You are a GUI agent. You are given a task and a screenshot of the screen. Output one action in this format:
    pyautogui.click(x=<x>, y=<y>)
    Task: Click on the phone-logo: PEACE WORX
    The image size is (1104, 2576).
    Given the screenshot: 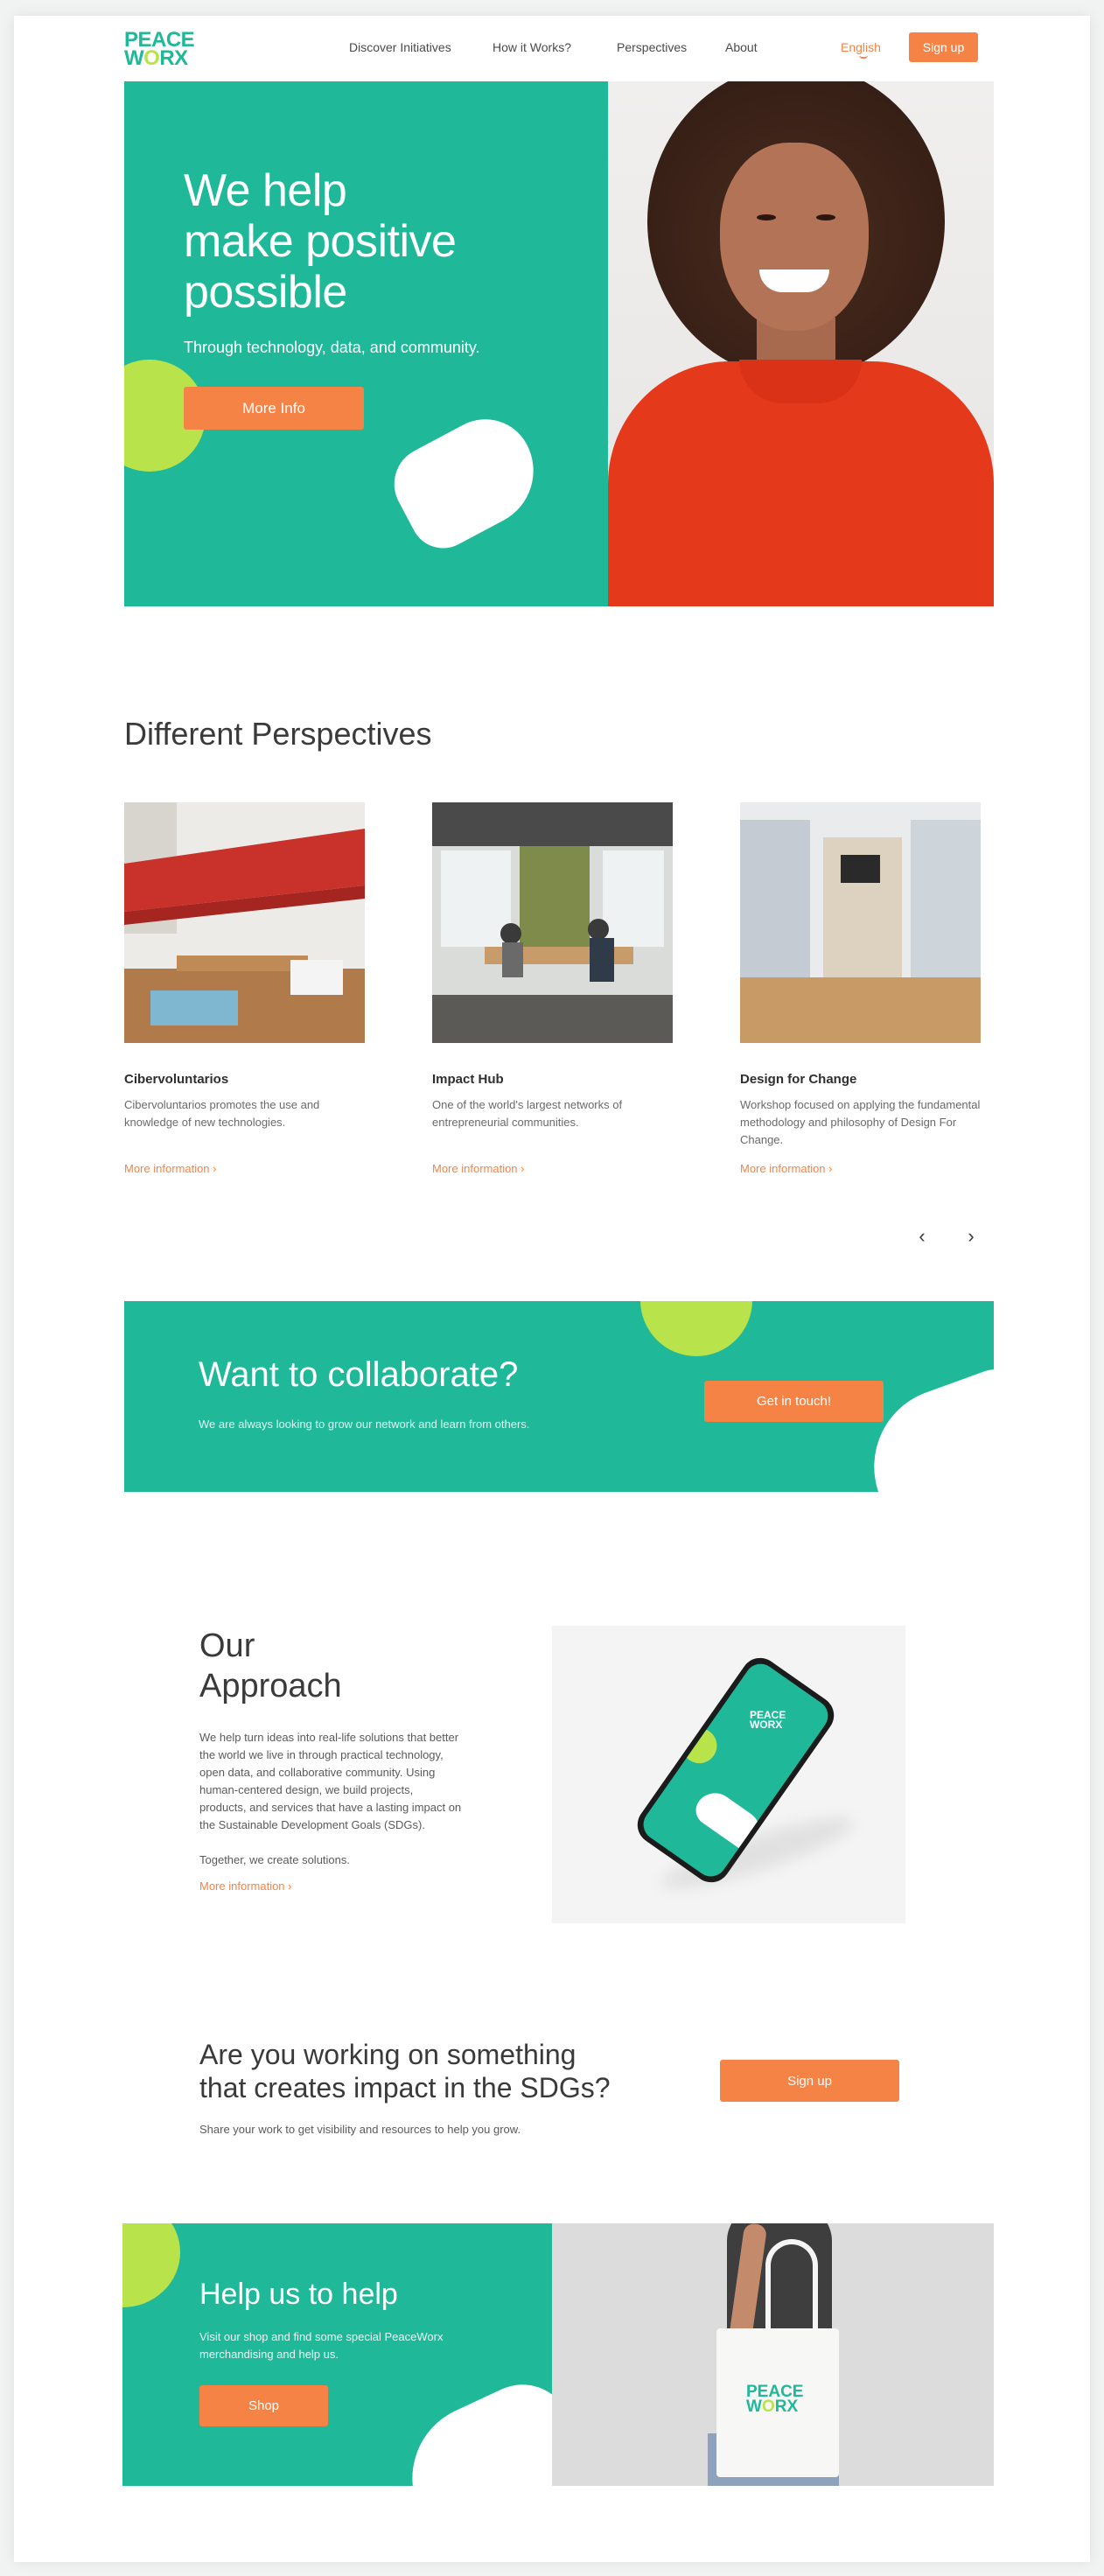 What is the action you would take?
    pyautogui.click(x=768, y=1719)
    